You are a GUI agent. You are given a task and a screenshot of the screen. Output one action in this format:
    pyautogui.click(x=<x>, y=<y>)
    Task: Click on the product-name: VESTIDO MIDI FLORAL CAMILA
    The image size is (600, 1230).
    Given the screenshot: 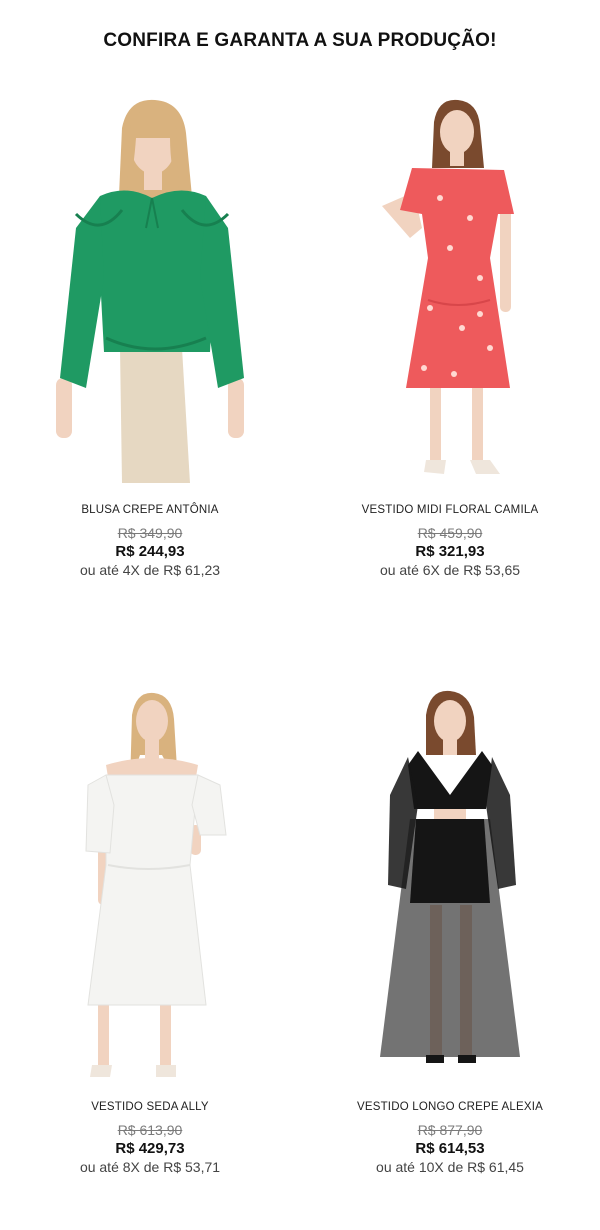 What is the action you would take?
    pyautogui.click(x=450, y=510)
    